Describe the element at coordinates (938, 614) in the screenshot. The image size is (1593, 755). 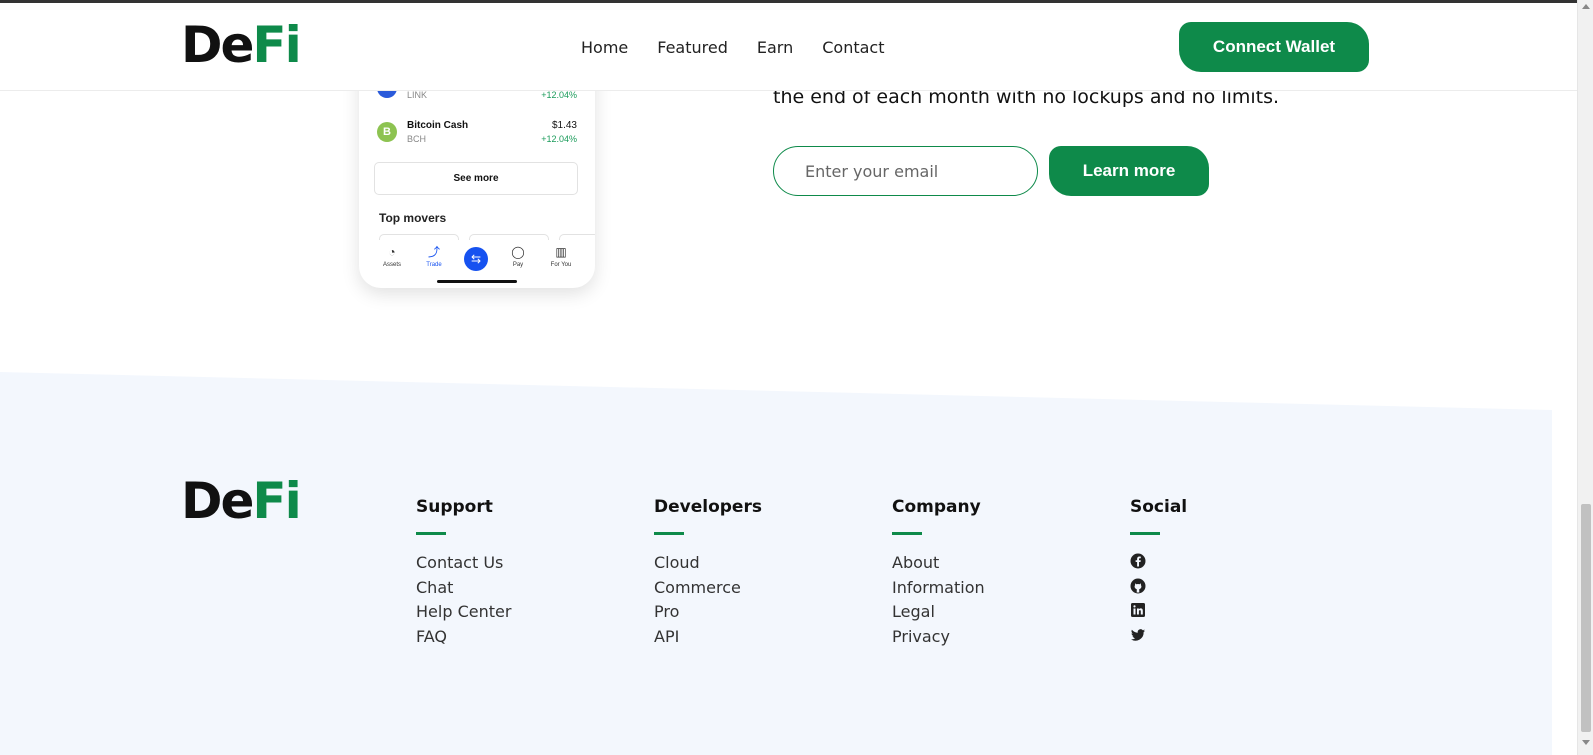
I see `footer-link: Legal` at that location.